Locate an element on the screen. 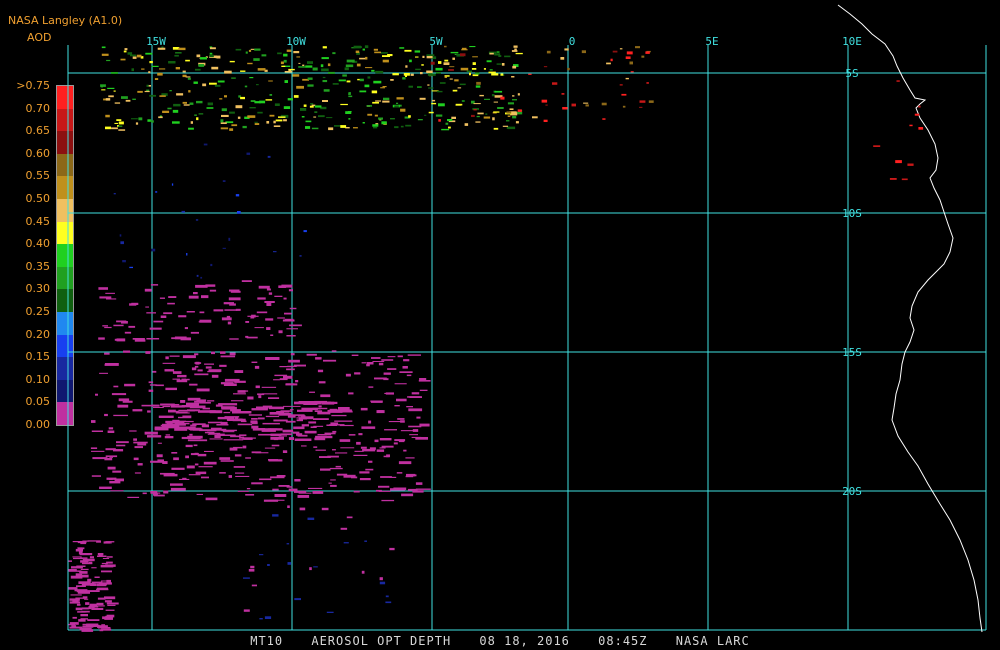 This screenshot has height=650, width=1000. data-source: NASA LARC is located at coordinates (712, 641).